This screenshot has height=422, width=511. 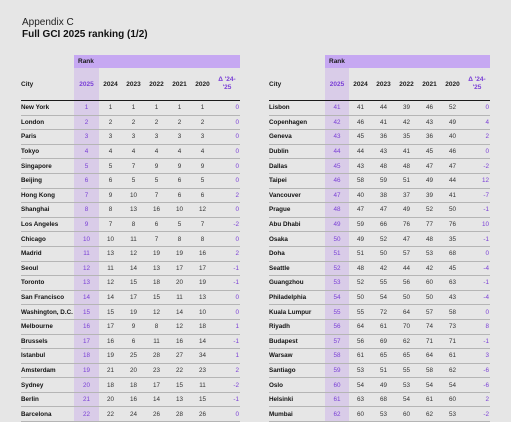 What do you see at coordinates (202, 254) in the screenshot?
I see `rank-2020-cell: 16` at bounding box center [202, 254].